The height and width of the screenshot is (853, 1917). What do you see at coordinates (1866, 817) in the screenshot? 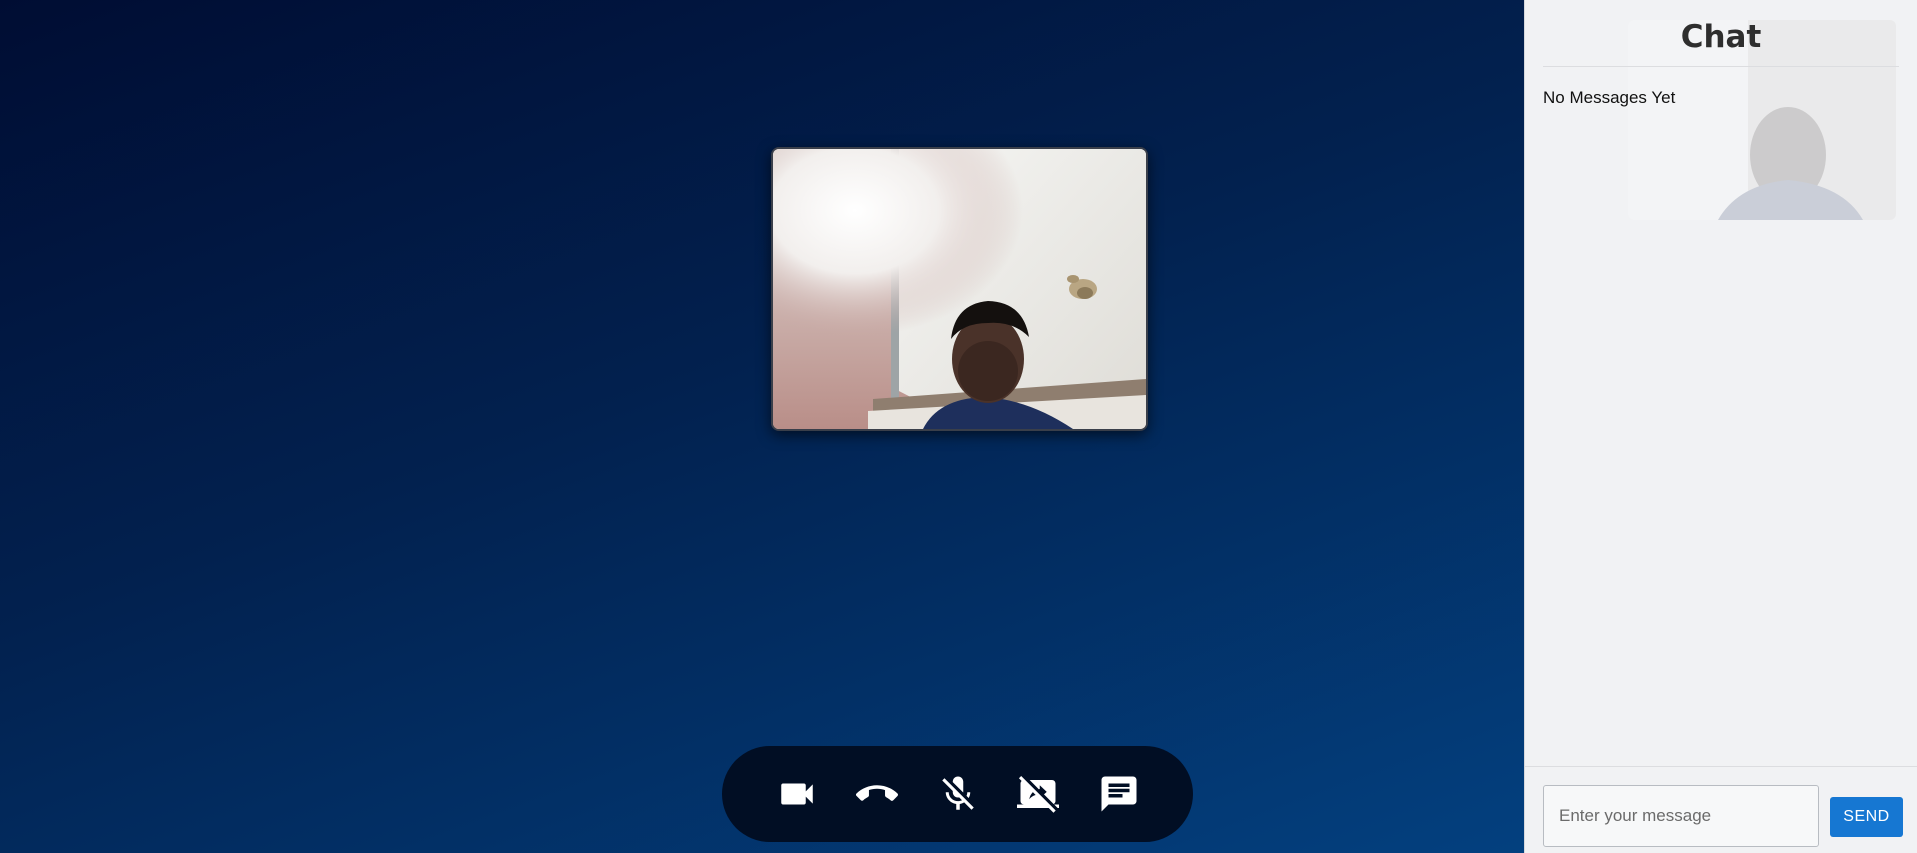
I see `send-button: SEND` at bounding box center [1866, 817].